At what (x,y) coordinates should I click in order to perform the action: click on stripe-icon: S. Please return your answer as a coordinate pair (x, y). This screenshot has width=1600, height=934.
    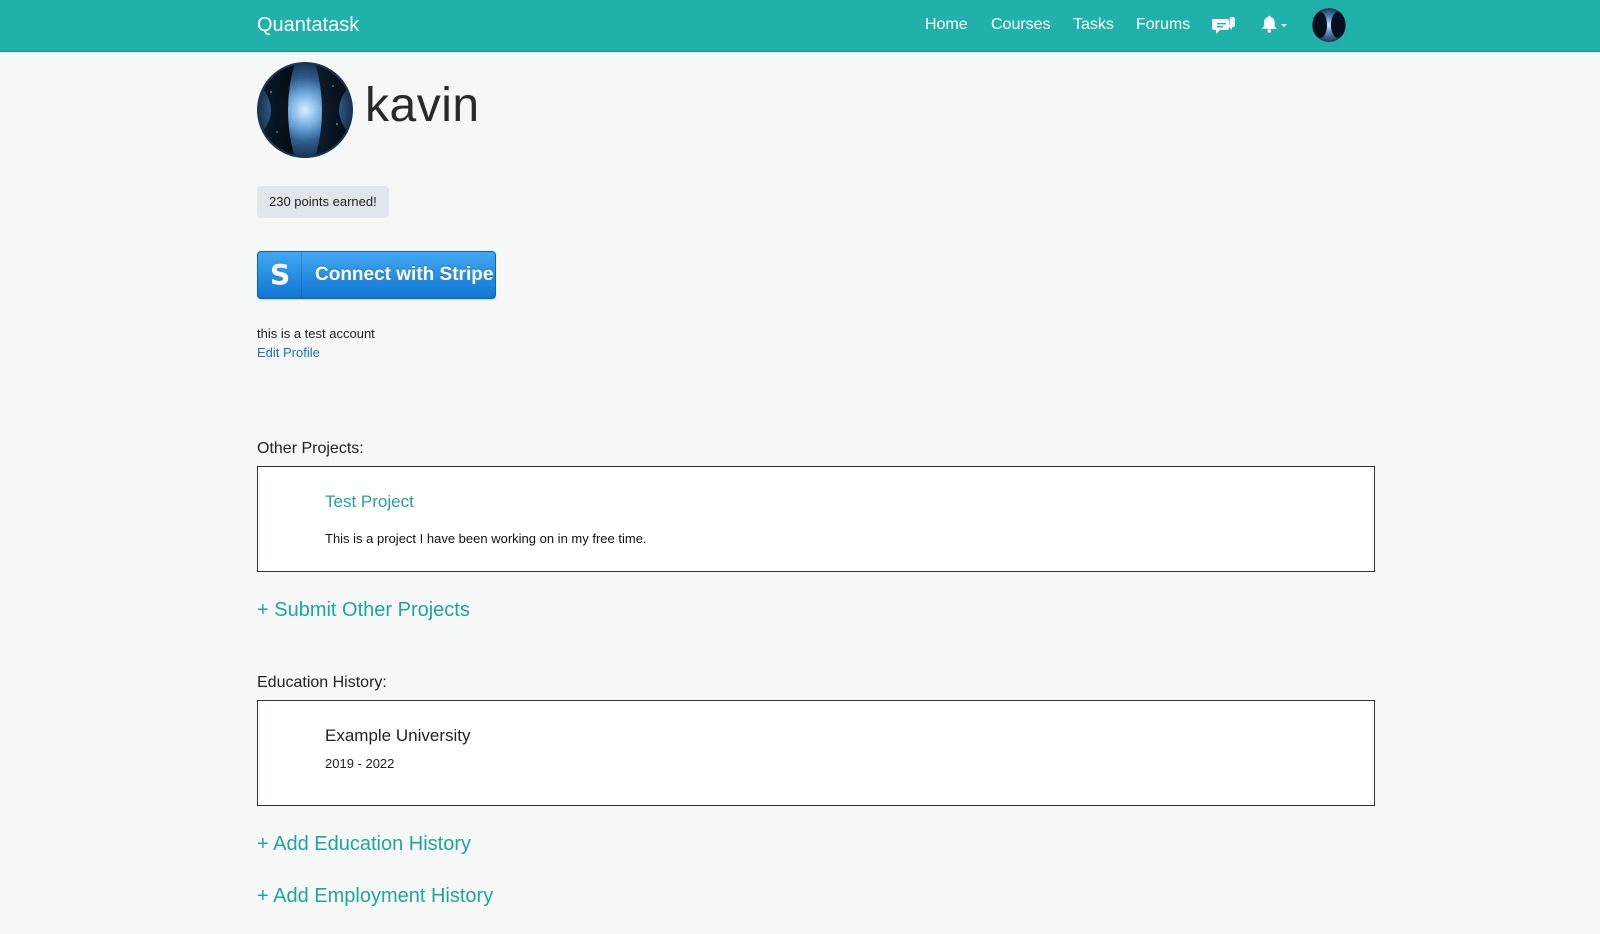
    Looking at the image, I should click on (280, 275).